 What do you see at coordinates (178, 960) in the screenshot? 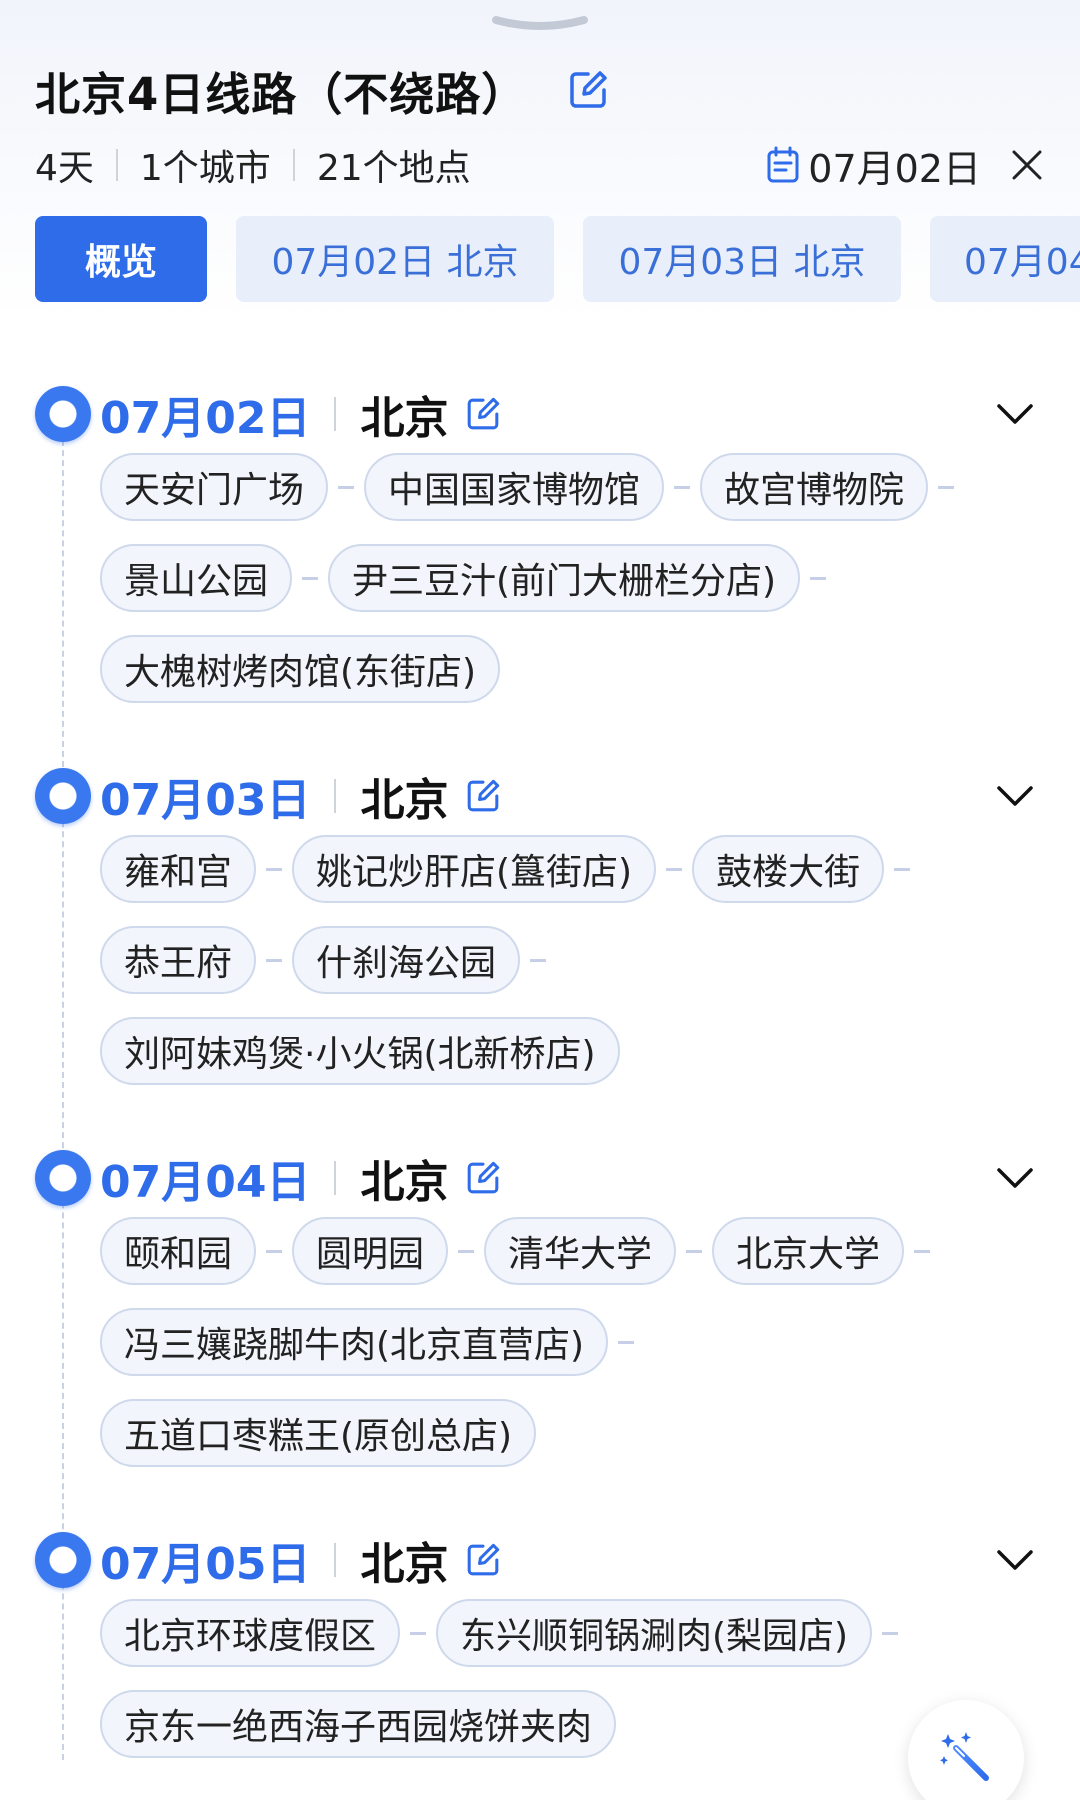
I see `place-chip: 恭王府` at bounding box center [178, 960].